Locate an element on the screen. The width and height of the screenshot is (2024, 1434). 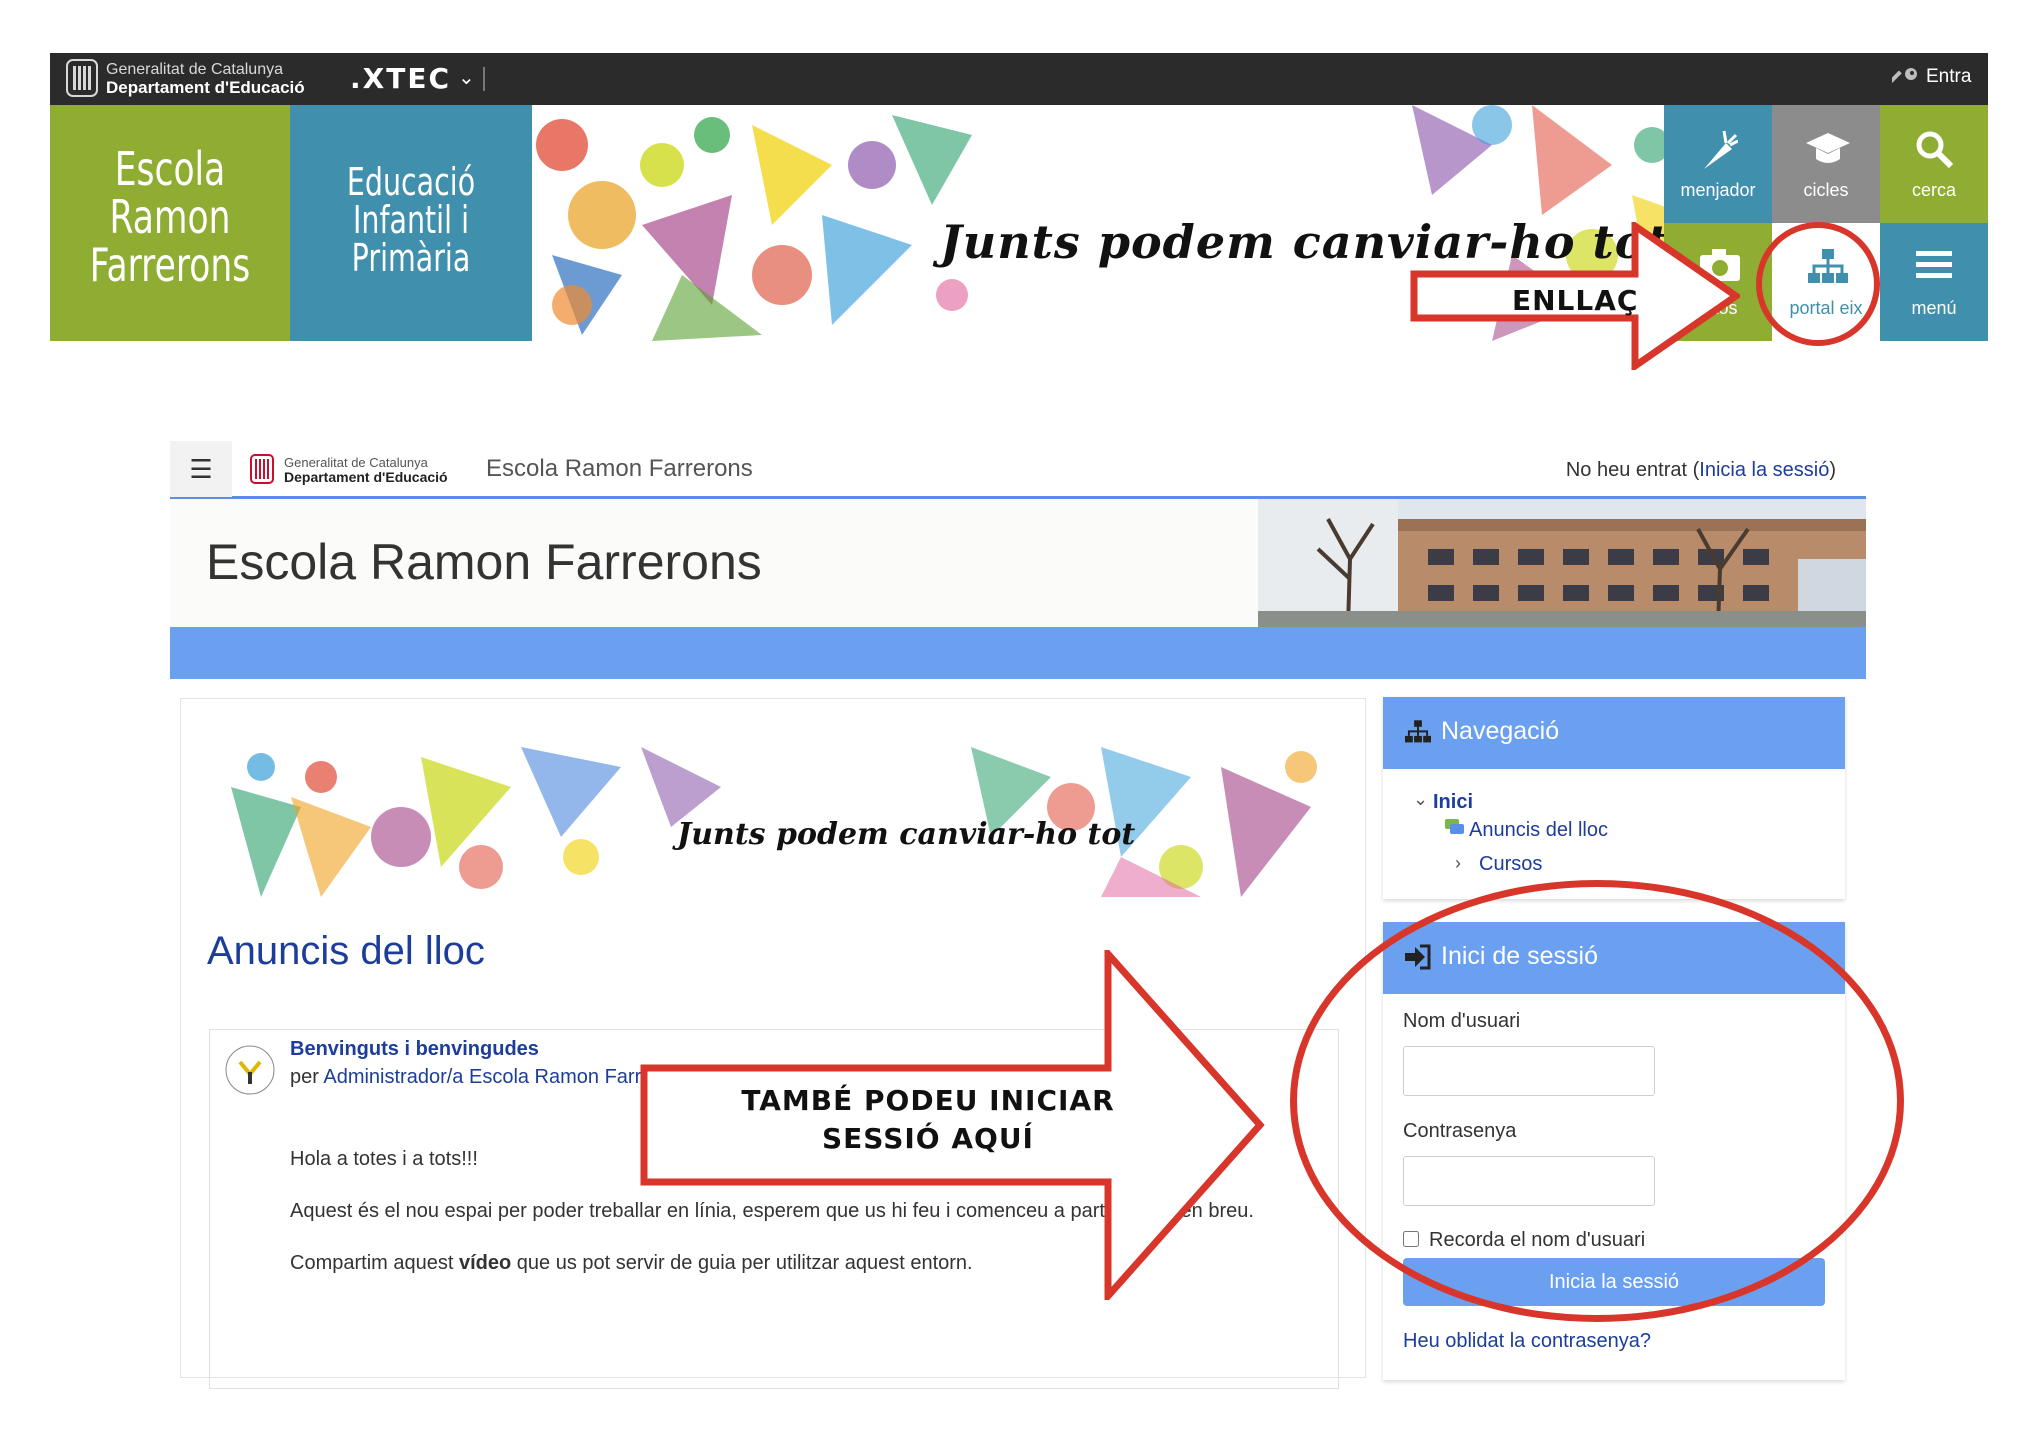
divider is located at coordinates (484, 79).